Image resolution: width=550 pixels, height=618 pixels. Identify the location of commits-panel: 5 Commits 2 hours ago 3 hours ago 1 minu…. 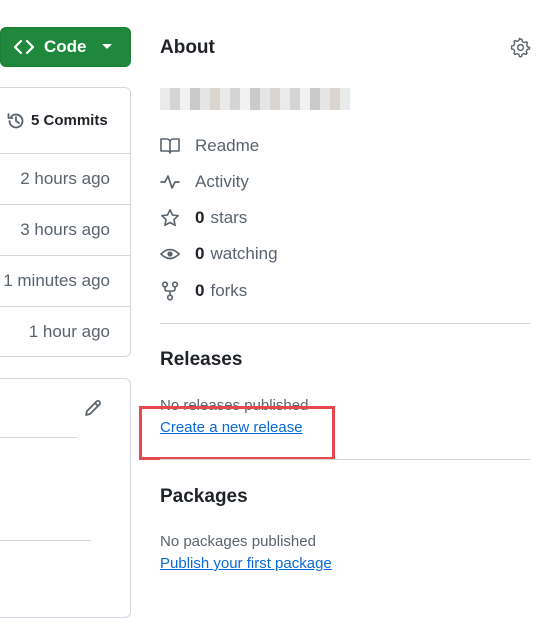
(65, 222).